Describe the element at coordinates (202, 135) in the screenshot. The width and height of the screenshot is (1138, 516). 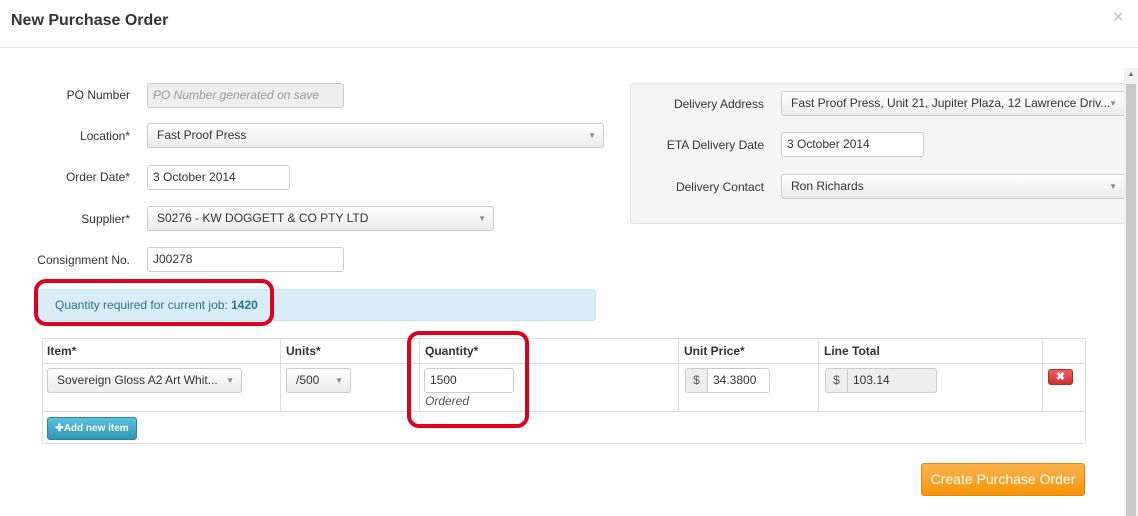
I see `location-value: Fast Proof Press` at that location.